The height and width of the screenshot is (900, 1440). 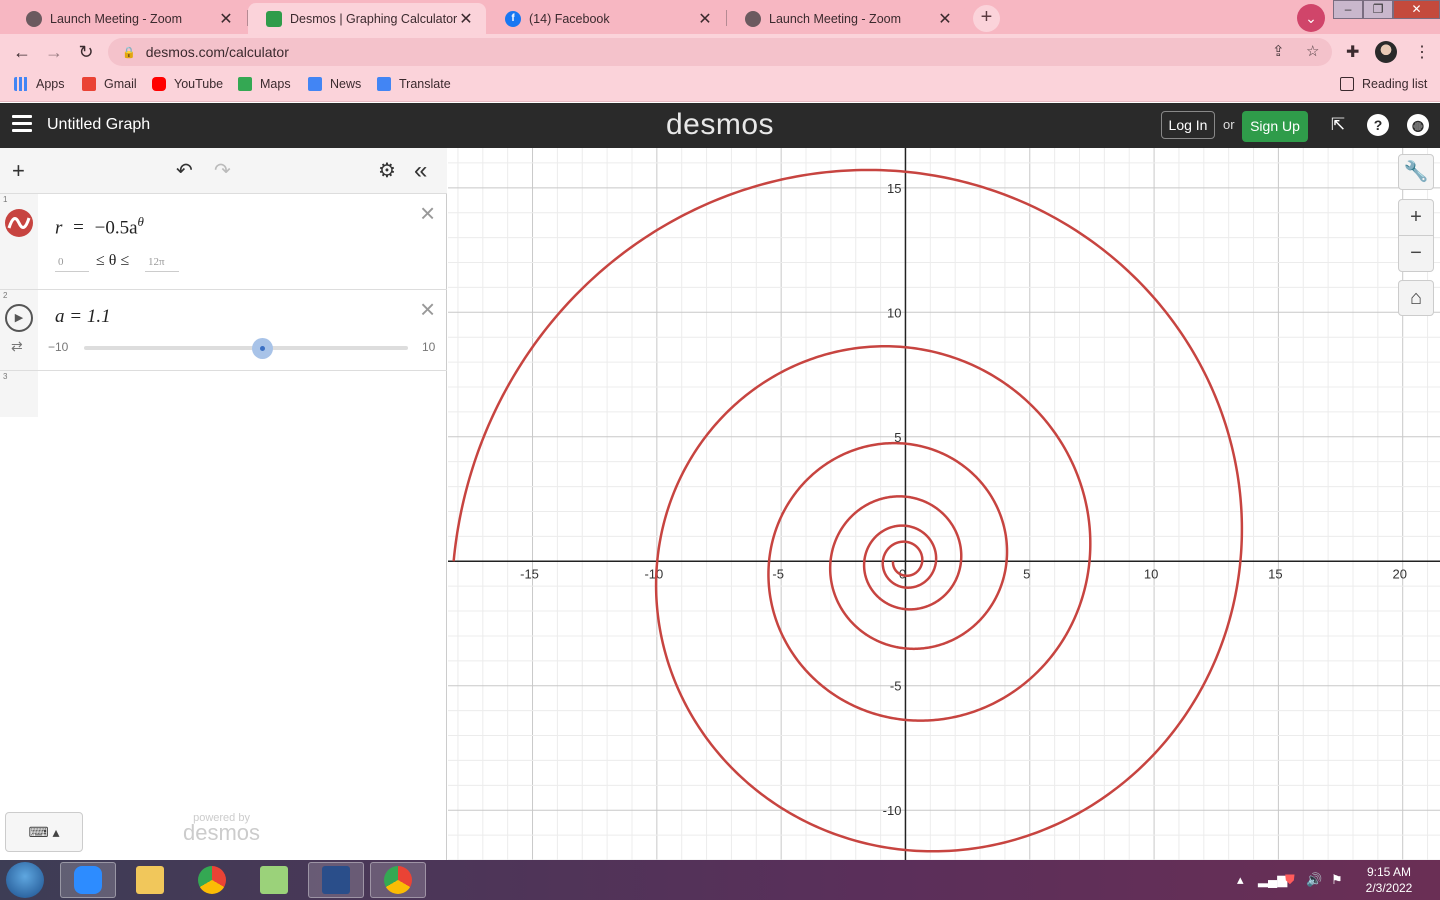 What do you see at coordinates (223, 330) in the screenshot?
I see `expression-row-2: 2 ▶ ⇄ a = 1.1 −10 10 ×` at bounding box center [223, 330].